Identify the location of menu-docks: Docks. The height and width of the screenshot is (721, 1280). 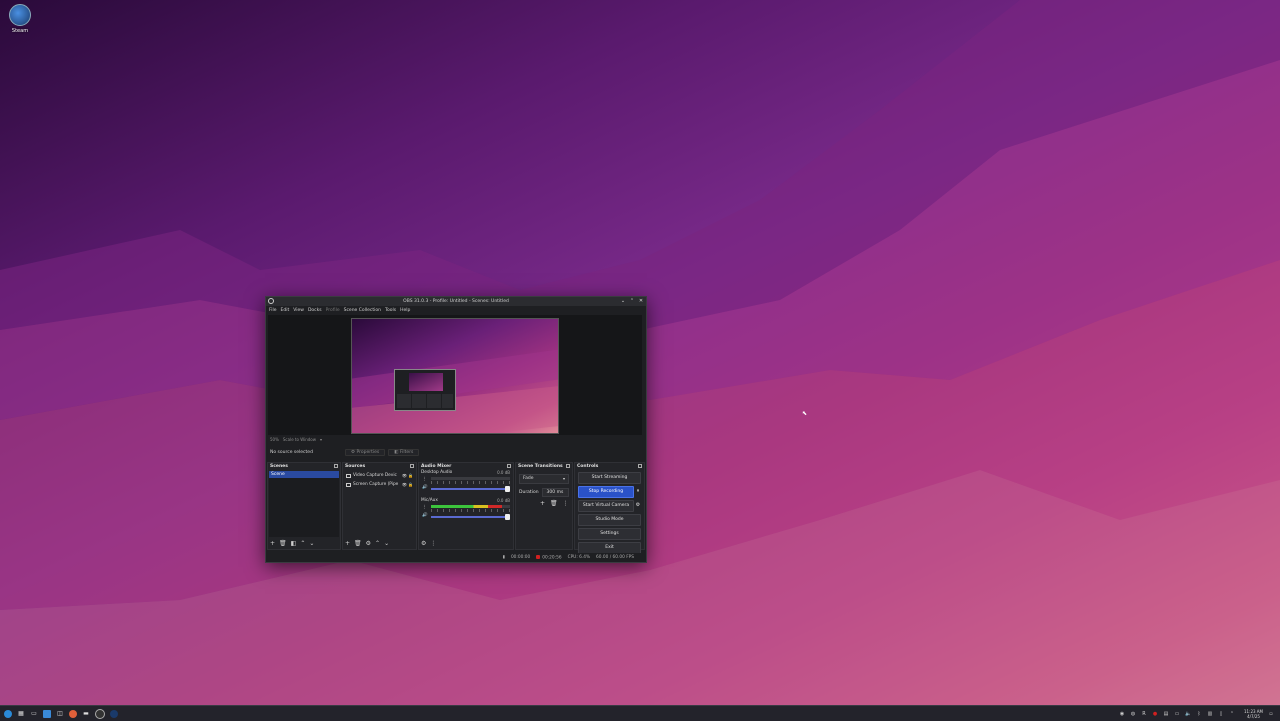
(315, 310).